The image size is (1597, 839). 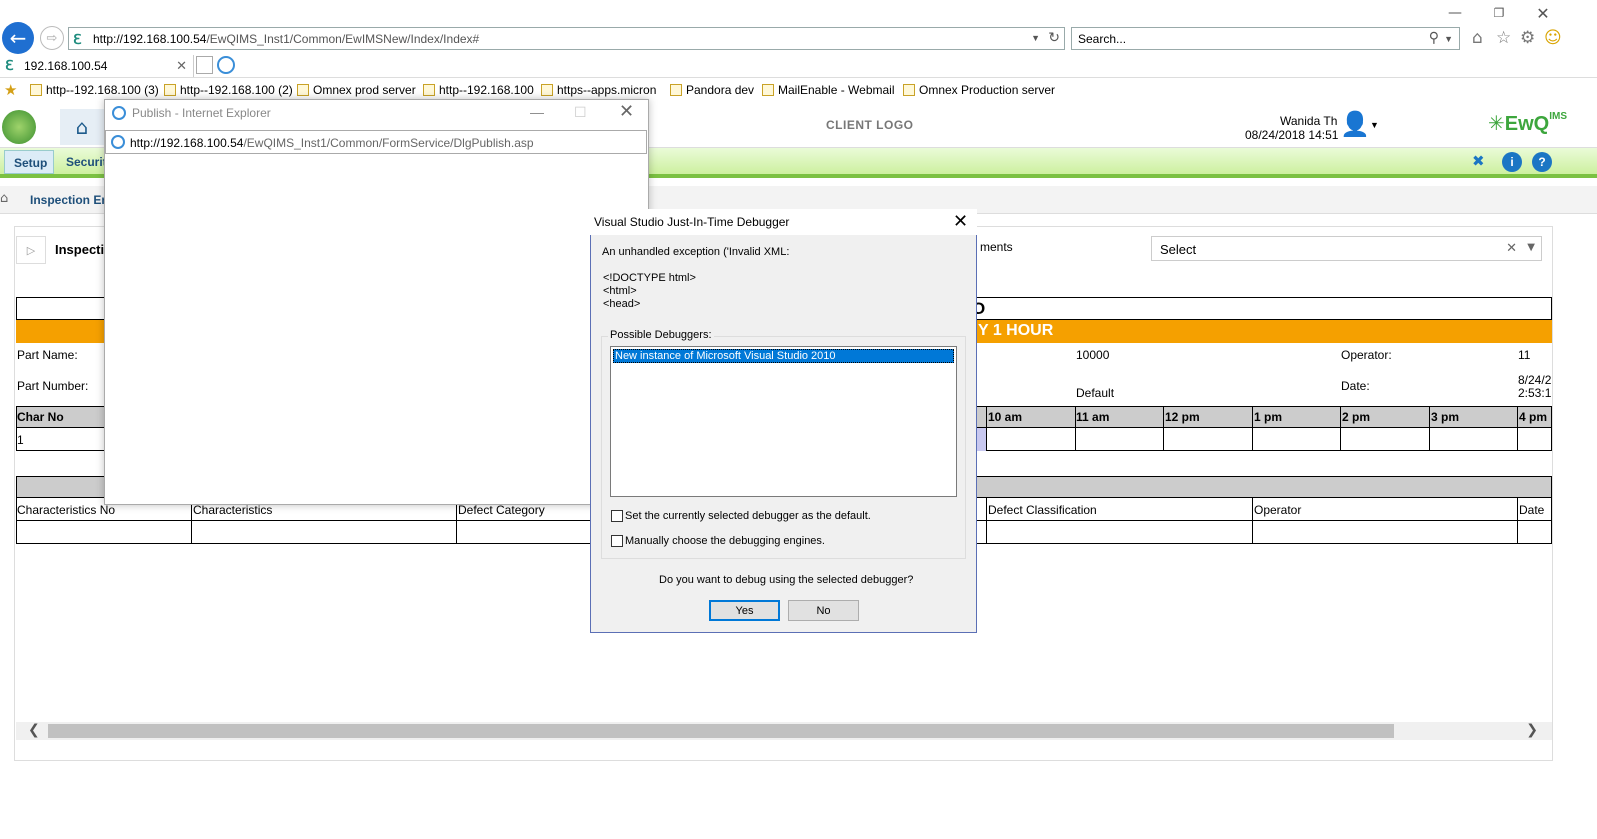 What do you see at coordinates (201, 113) in the screenshot?
I see `publish-popup-title: Publish - Internet Explorer` at bounding box center [201, 113].